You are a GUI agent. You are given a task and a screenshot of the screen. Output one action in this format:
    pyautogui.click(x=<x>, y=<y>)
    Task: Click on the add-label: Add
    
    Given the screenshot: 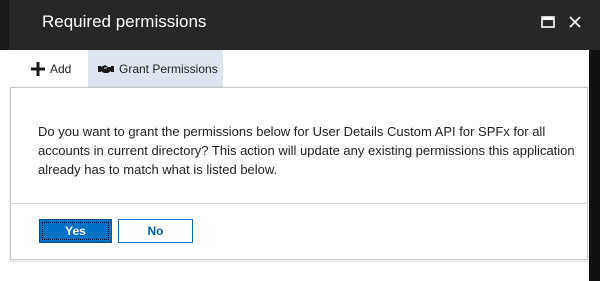 What is the action you would take?
    pyautogui.click(x=61, y=68)
    